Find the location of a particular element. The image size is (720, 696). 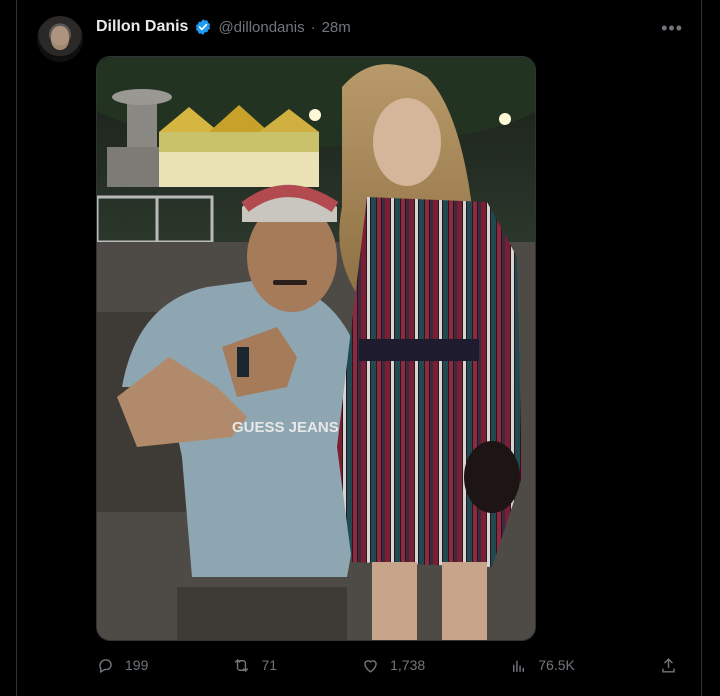

tweet-header: Dillon Danis @dillondanis · 28m is located at coordinates (223, 27).